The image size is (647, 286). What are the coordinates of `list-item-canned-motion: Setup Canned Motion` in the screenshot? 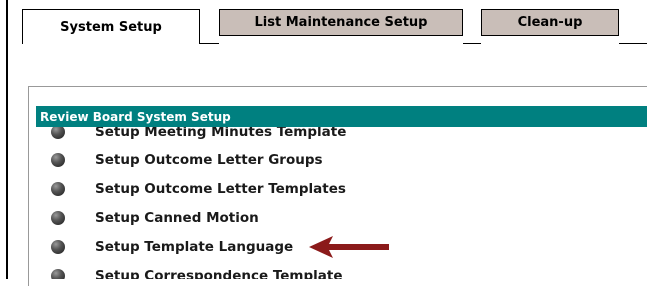 It's located at (341, 218).